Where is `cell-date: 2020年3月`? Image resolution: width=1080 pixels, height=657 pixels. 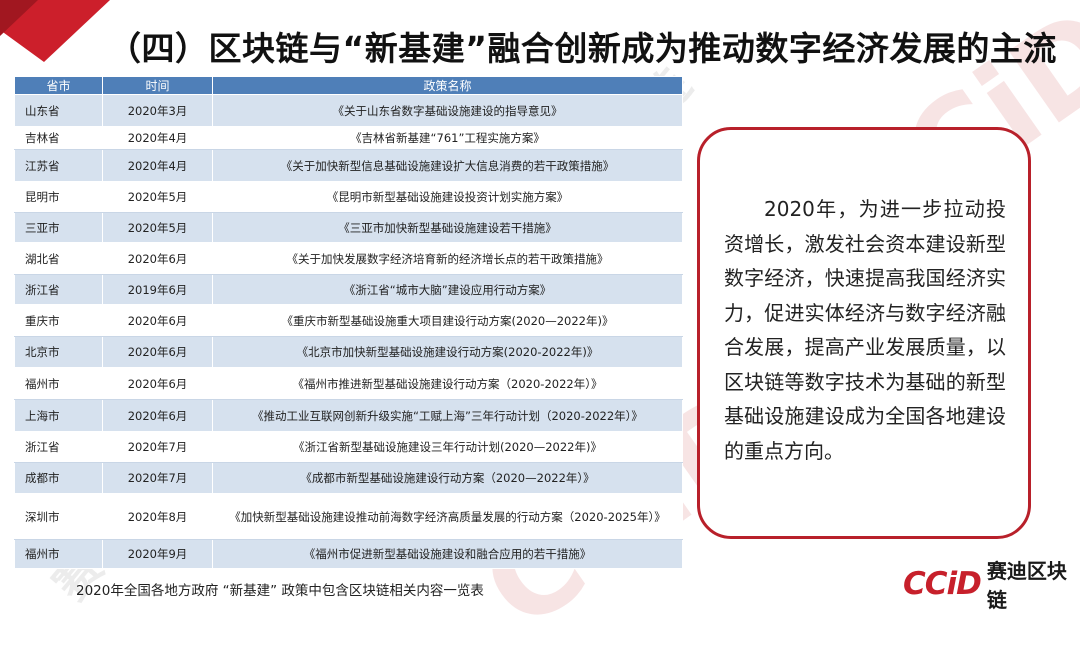
cell-date: 2020年3月 is located at coordinates (157, 110).